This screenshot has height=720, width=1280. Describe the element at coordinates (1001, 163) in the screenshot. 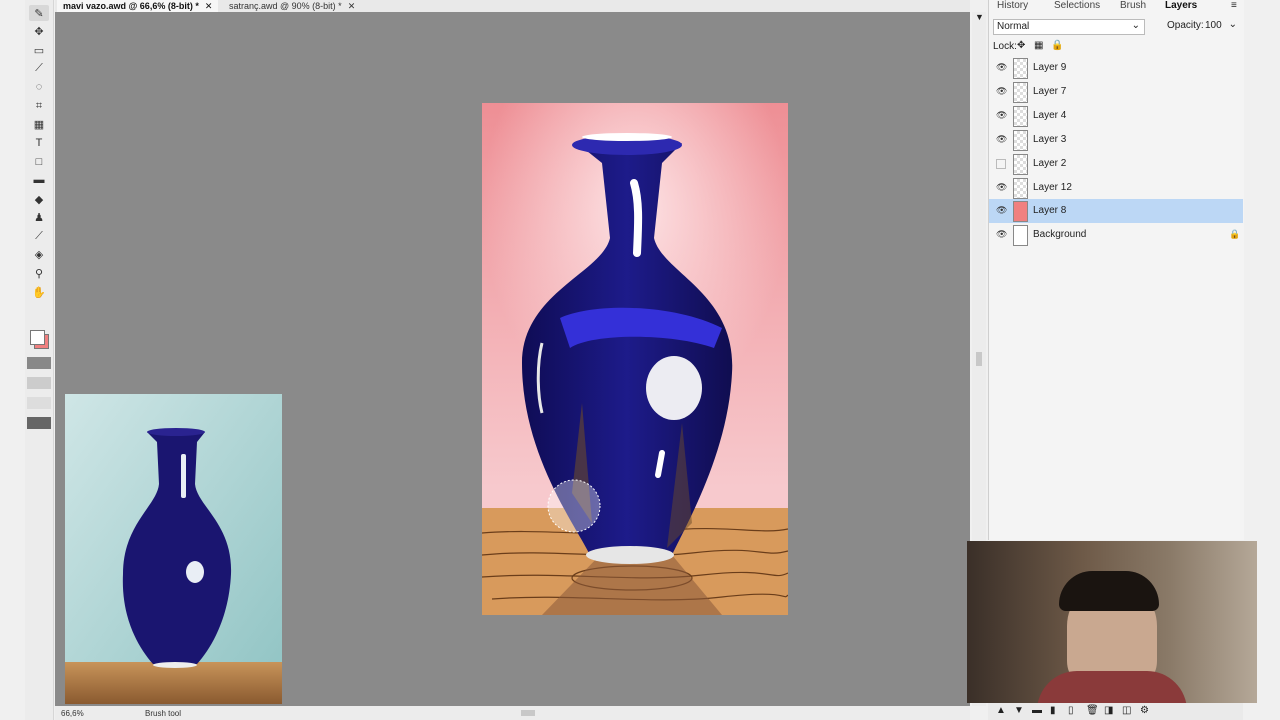

I see `eye-hidden-icon` at that location.